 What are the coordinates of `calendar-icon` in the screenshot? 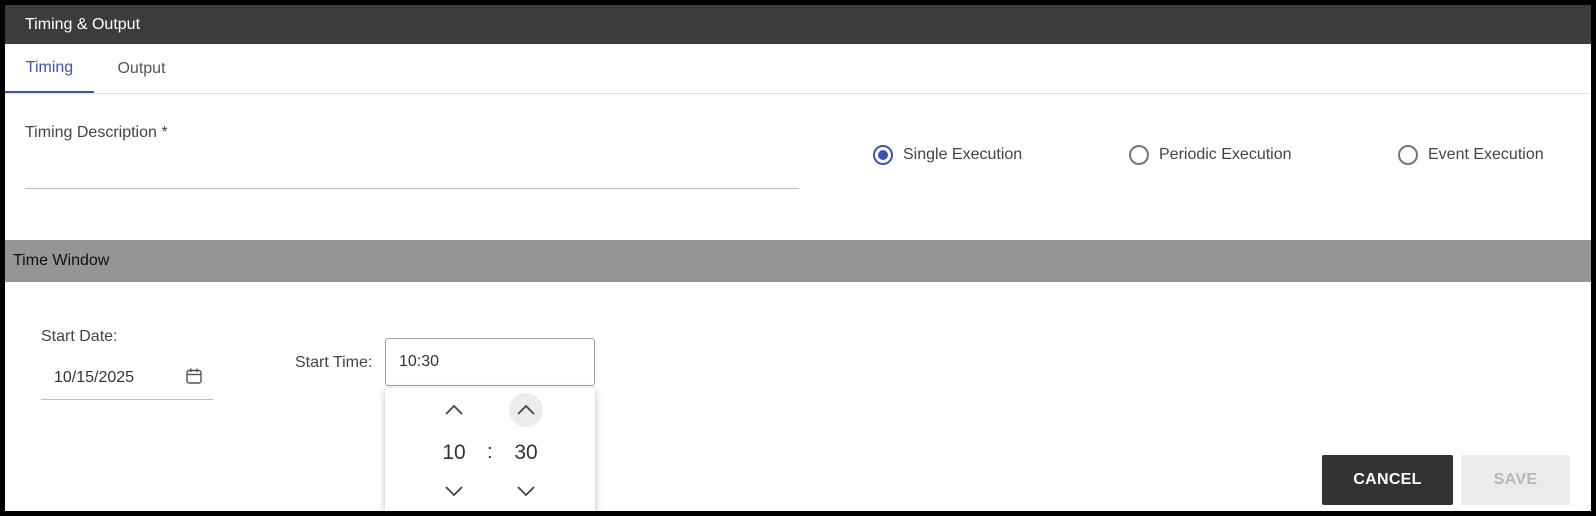 It's located at (194, 376).